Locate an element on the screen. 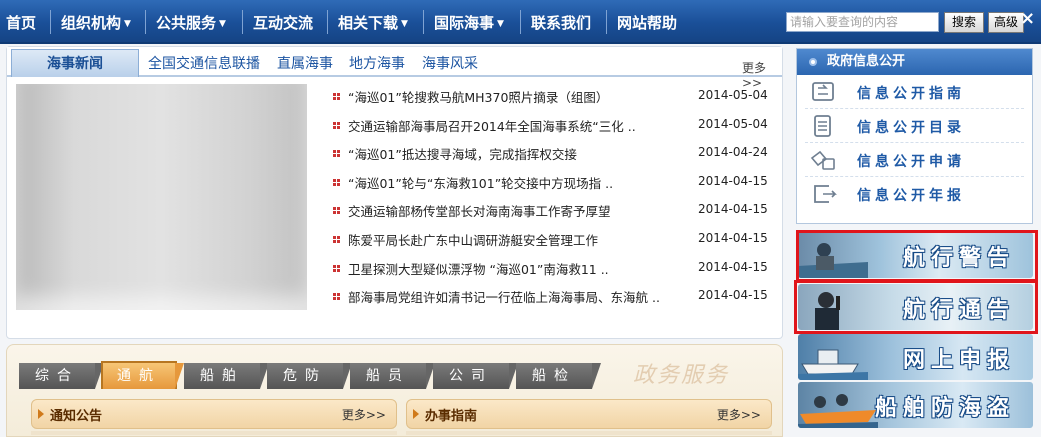 The width and height of the screenshot is (1041, 437). nav-item-label: 国际海事 is located at coordinates (464, 23).